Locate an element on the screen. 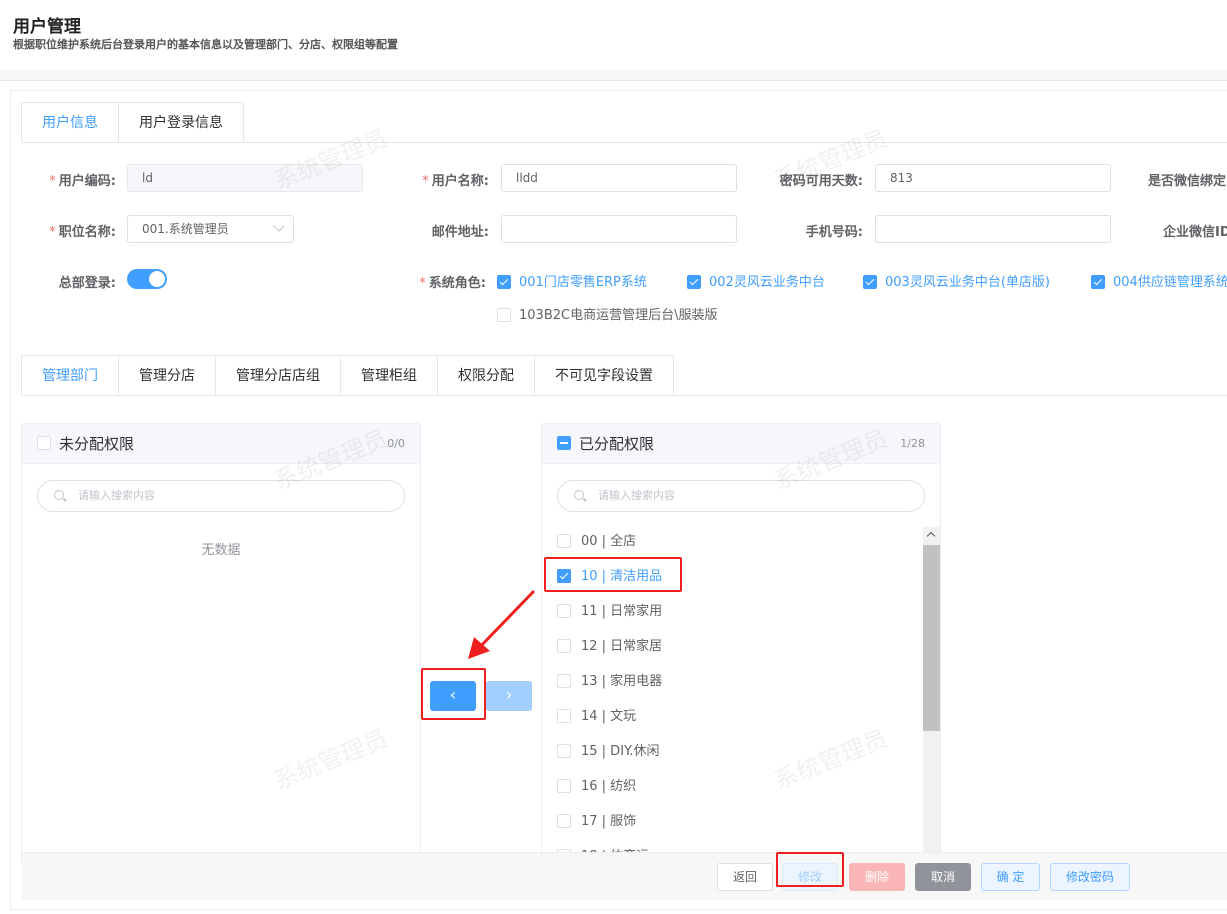 The height and width of the screenshot is (914, 1227). scrollbar is located at coordinates (931, 694).